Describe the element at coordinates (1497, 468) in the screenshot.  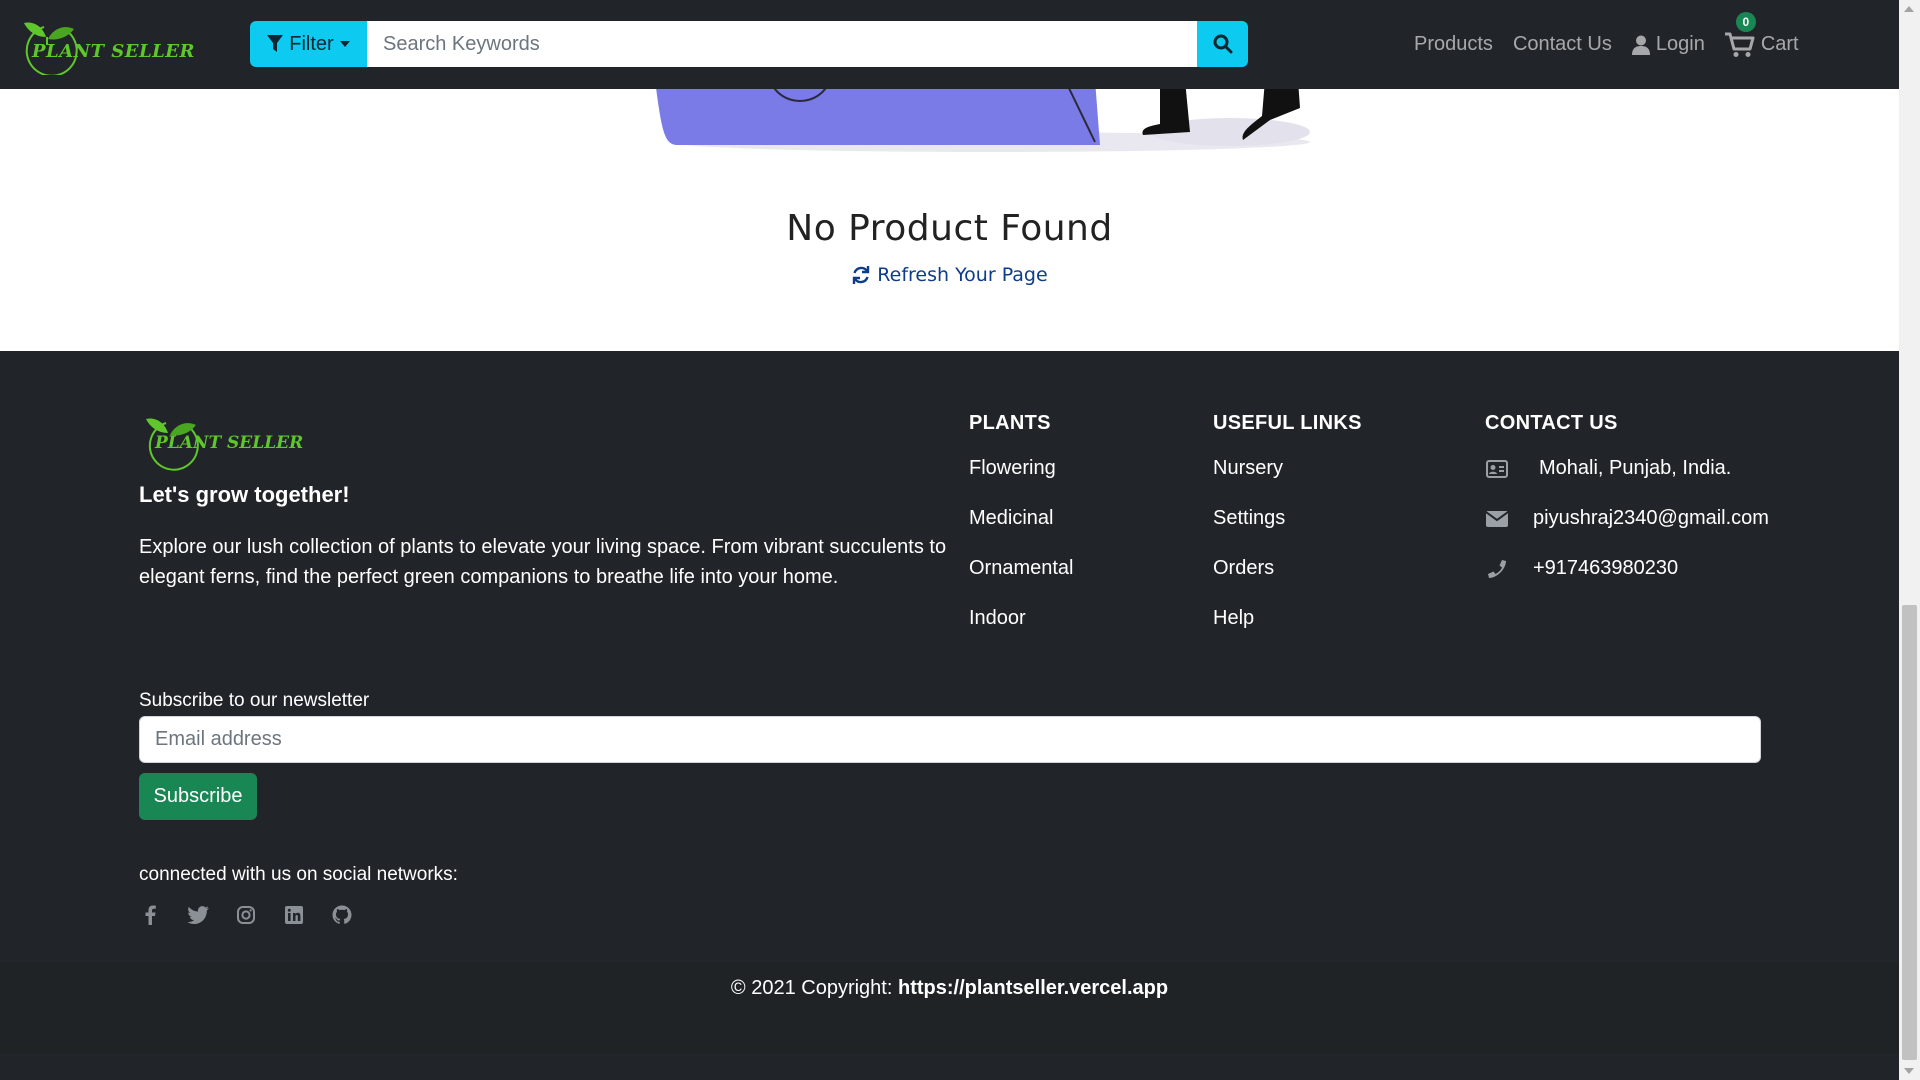
I see `address-card-icon` at that location.